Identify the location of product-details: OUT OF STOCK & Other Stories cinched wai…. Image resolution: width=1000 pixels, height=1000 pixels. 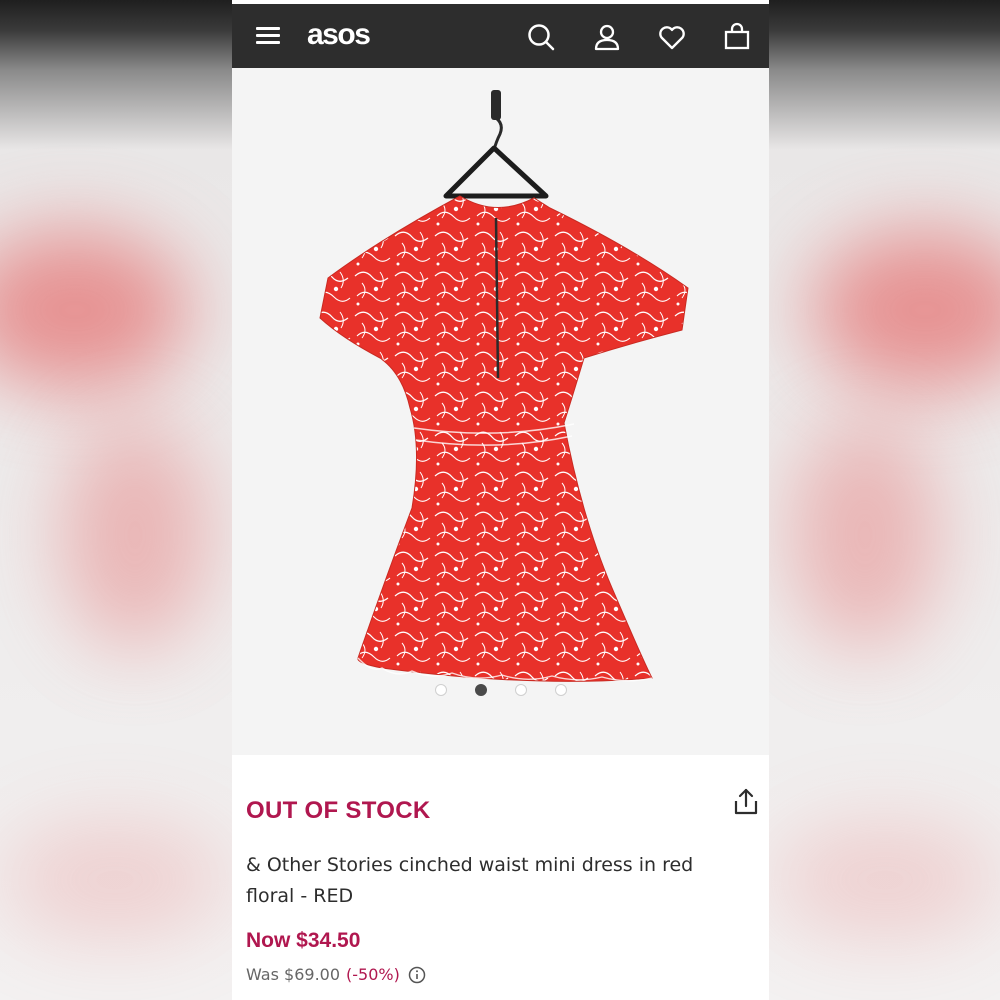
(500, 877).